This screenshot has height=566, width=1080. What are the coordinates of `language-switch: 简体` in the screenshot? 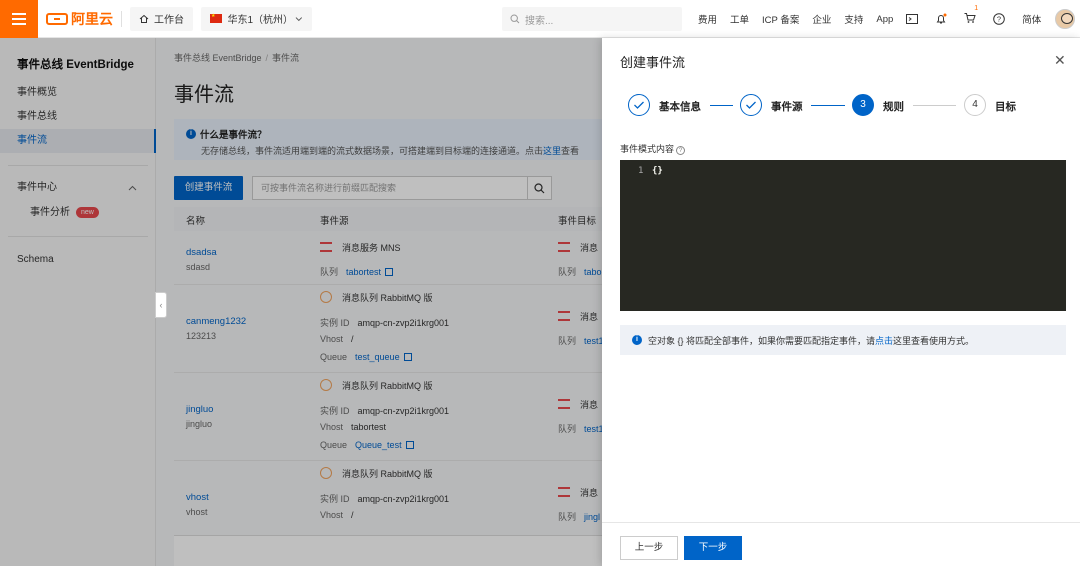 It's located at (1031, 19).